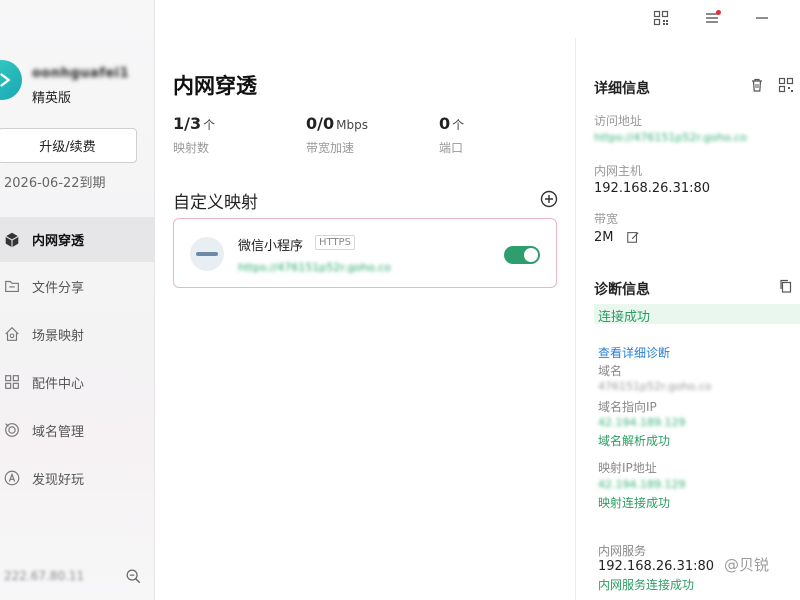 The image size is (800, 600). I want to click on diagnostic-title: 诊断信息, so click(622, 290).